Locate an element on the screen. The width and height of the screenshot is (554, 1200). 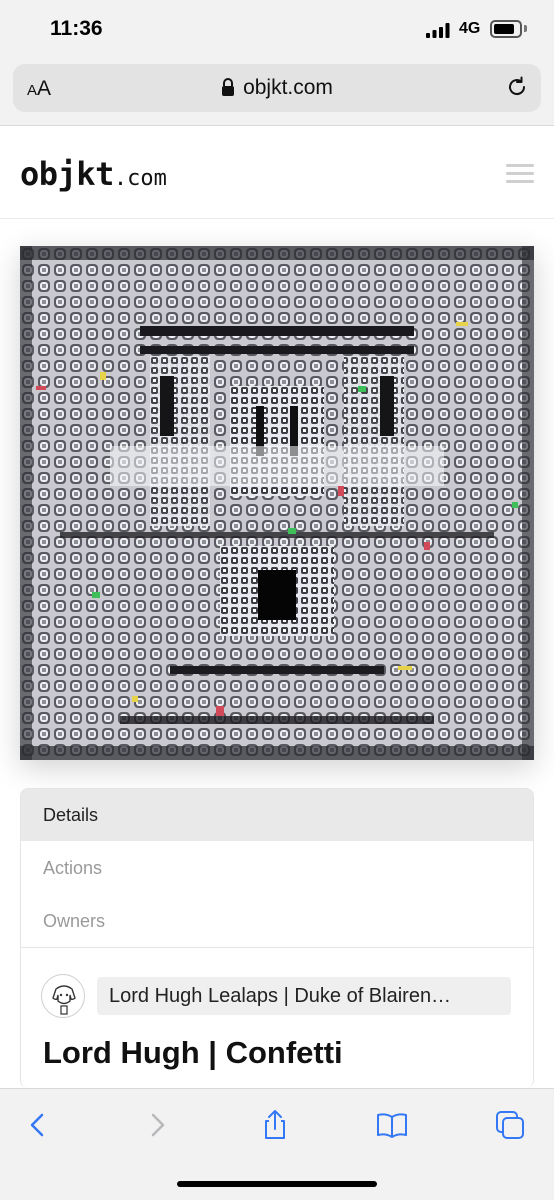
site-logo: objkt.com is located at coordinates (93, 174).